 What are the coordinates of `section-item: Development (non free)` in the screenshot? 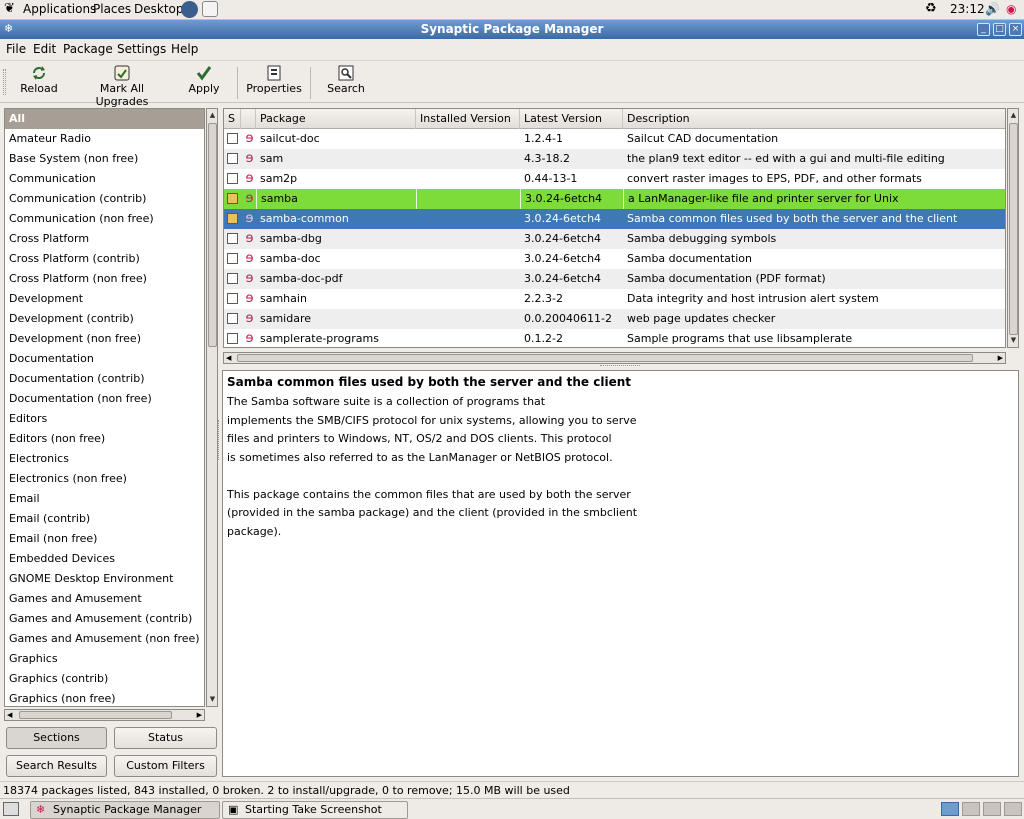 It's located at (104, 339).